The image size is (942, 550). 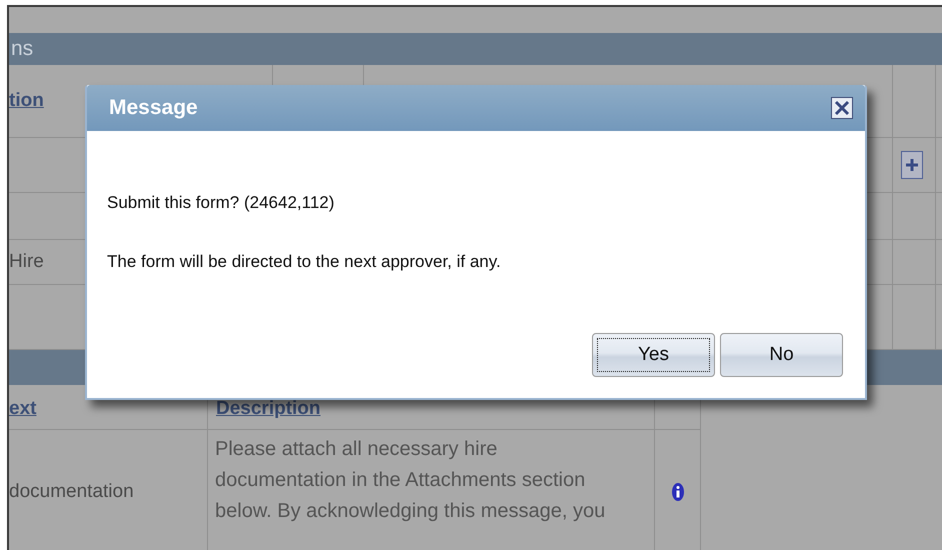 What do you see at coordinates (781, 355) in the screenshot?
I see `no-button: No` at bounding box center [781, 355].